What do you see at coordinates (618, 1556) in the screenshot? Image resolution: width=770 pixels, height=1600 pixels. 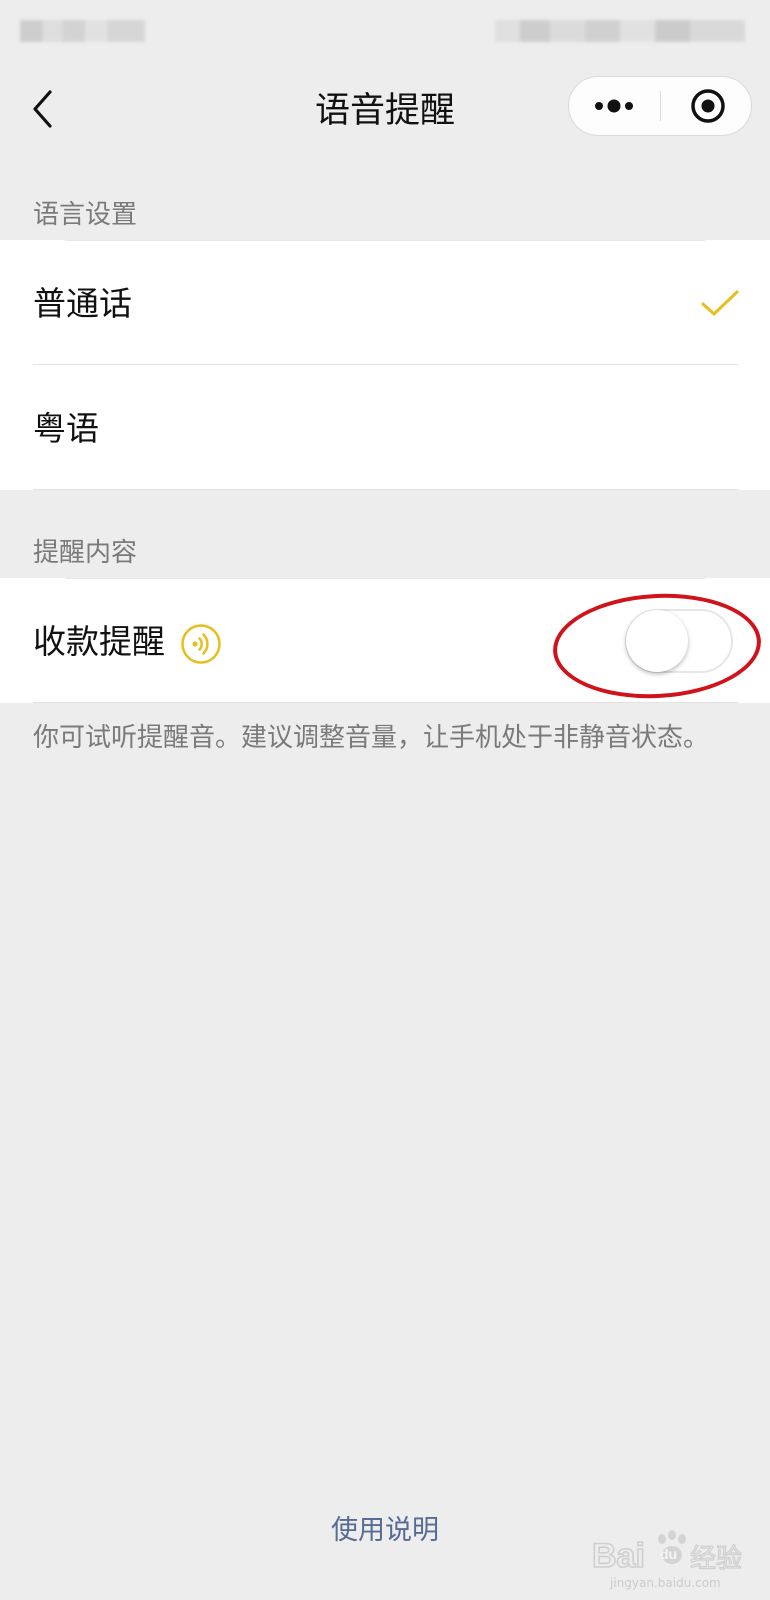 I see `svg-text: Bai` at bounding box center [618, 1556].